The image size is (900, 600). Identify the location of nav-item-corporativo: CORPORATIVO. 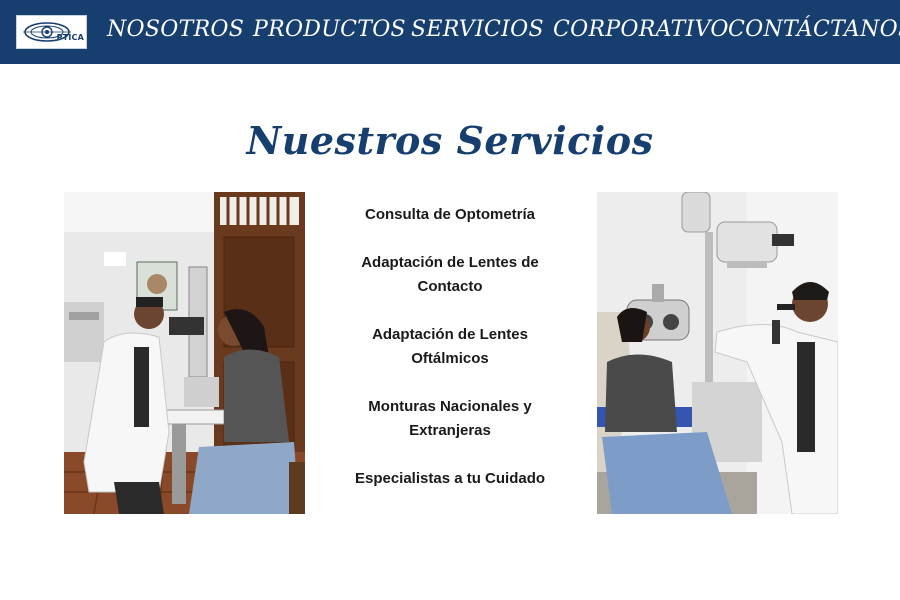
(641, 29).